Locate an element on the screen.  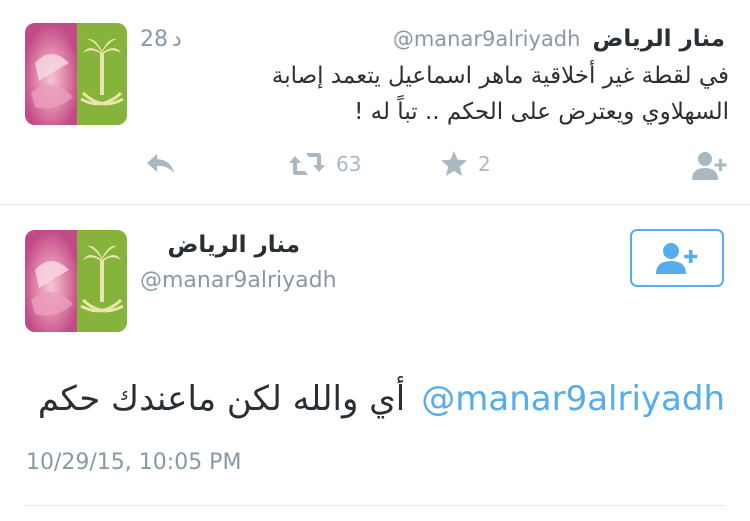
tweet2-timestamp: 10/29/15, 10:05 PM is located at coordinates (134, 462).